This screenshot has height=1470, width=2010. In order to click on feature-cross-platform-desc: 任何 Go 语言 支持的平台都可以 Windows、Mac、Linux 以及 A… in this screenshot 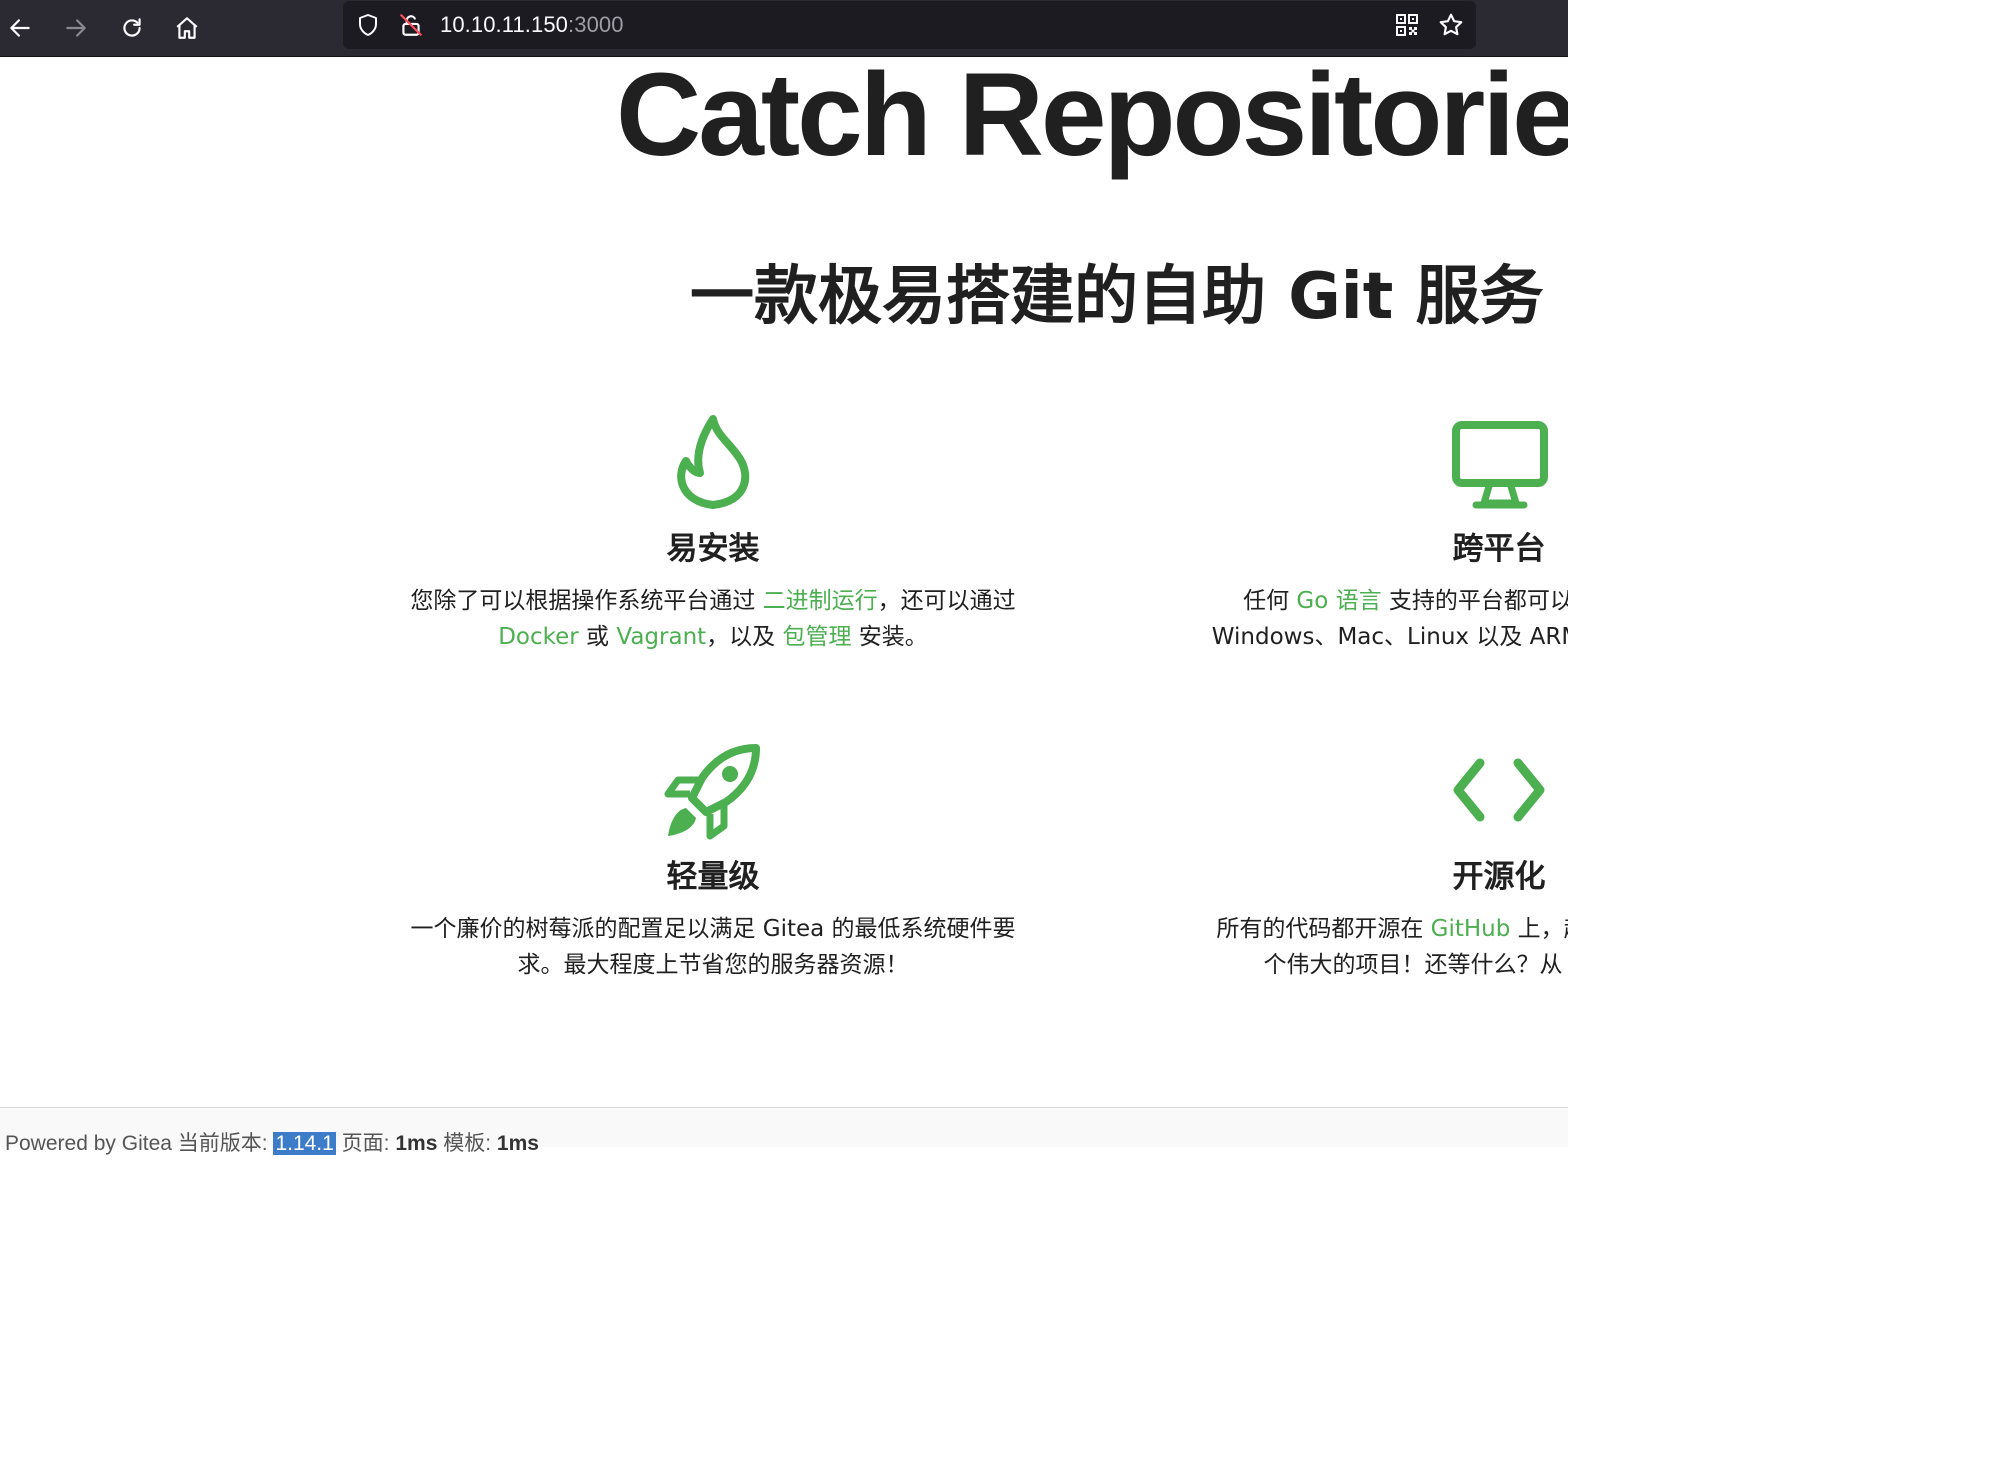, I will do `click(1390, 619)`.